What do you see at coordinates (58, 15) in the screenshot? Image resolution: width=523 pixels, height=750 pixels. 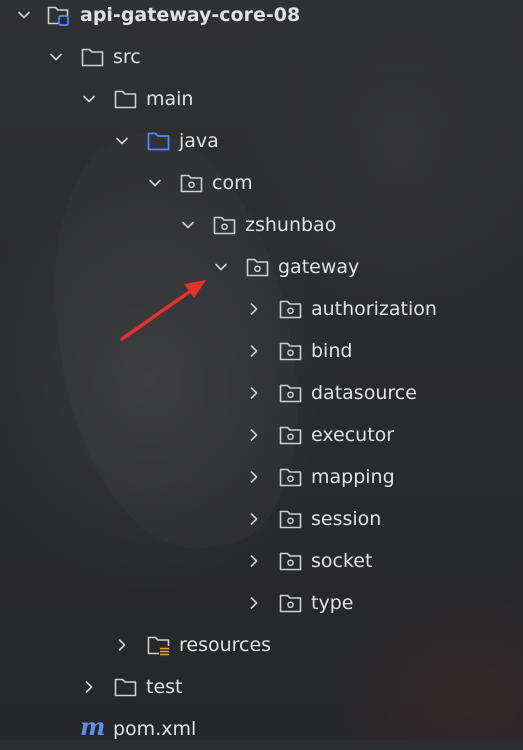 I see `project-module-icon` at bounding box center [58, 15].